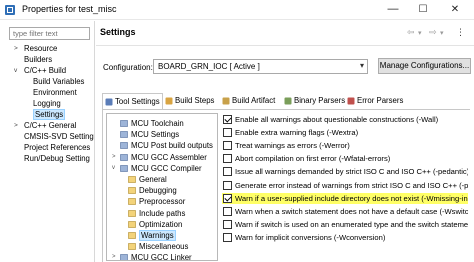  Describe the element at coordinates (376, 101) in the screenshot. I see `tab-error-parsers: Error Parsers` at that location.